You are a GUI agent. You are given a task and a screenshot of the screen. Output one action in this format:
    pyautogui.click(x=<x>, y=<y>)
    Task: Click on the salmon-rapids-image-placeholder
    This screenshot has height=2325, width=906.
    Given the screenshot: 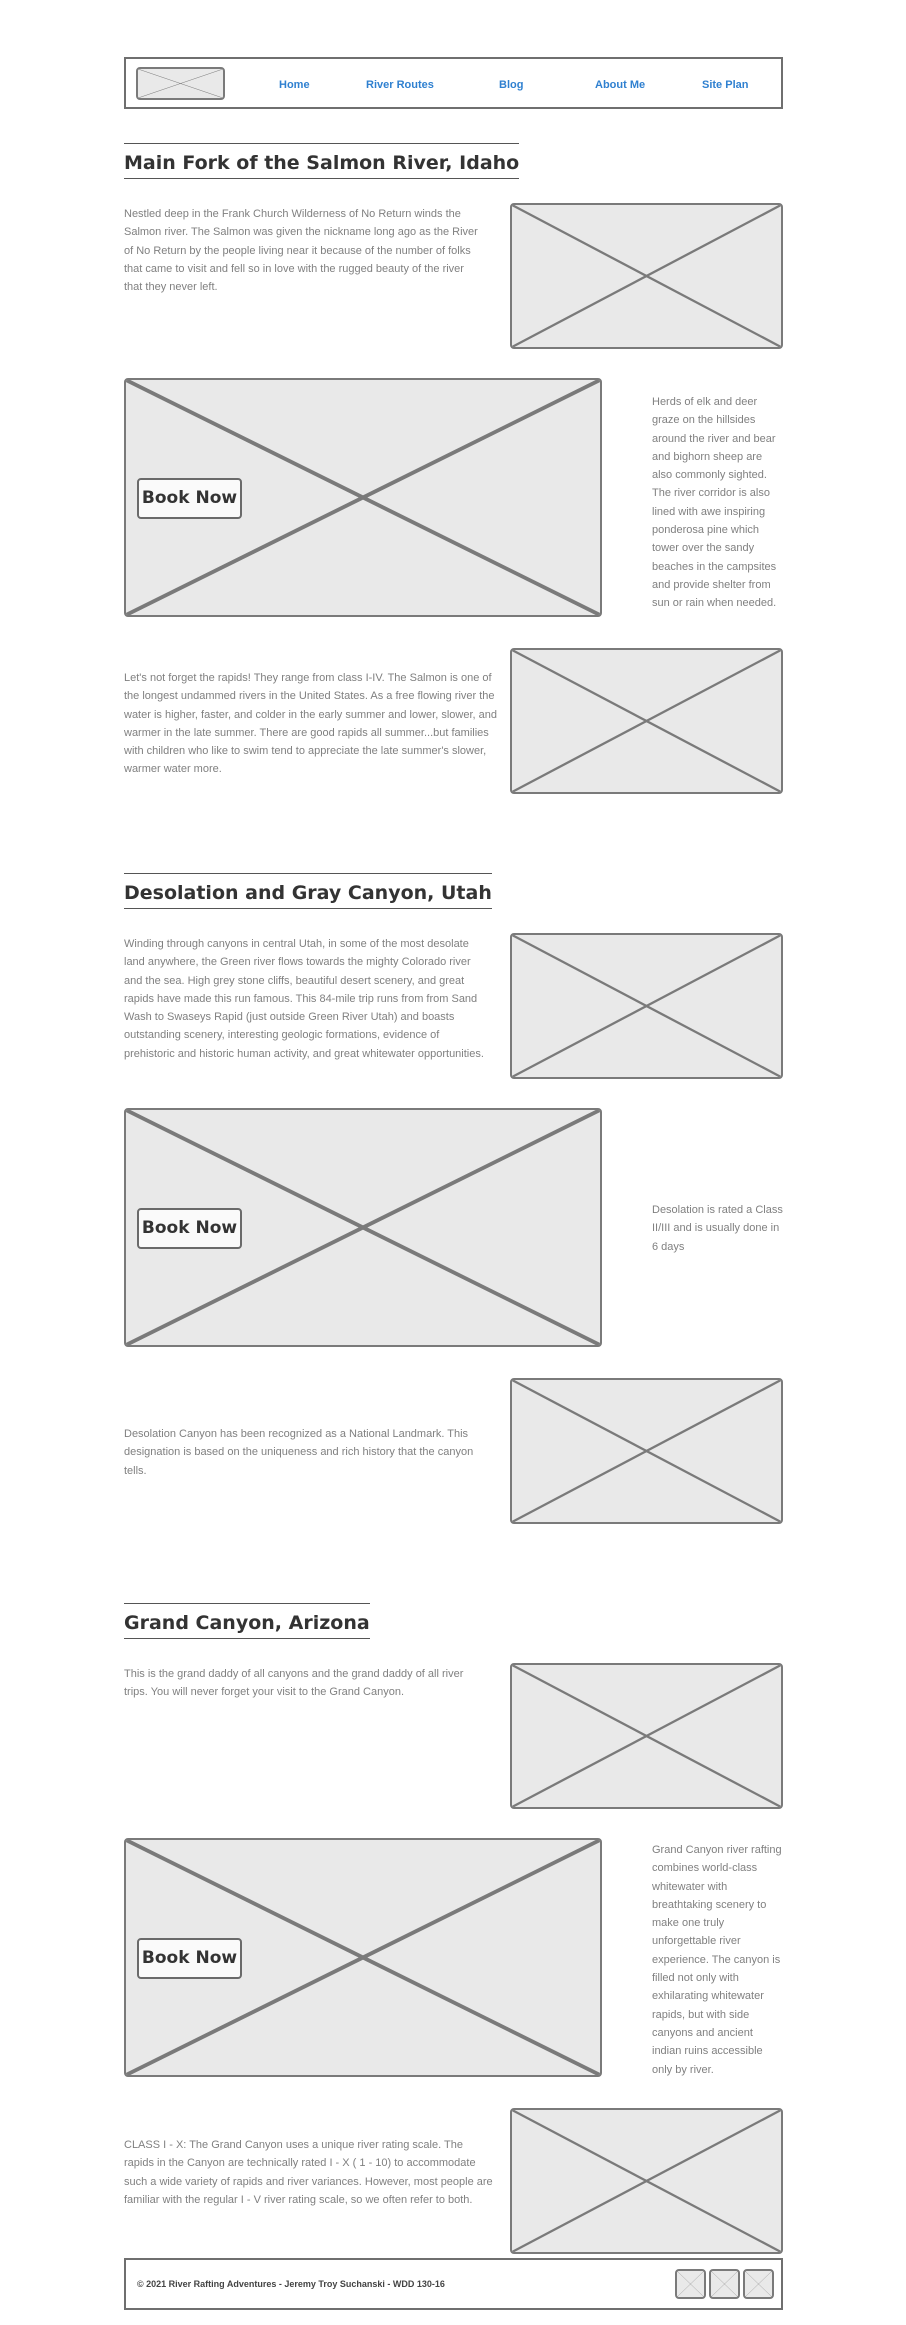 What is the action you would take?
    pyautogui.click(x=646, y=721)
    